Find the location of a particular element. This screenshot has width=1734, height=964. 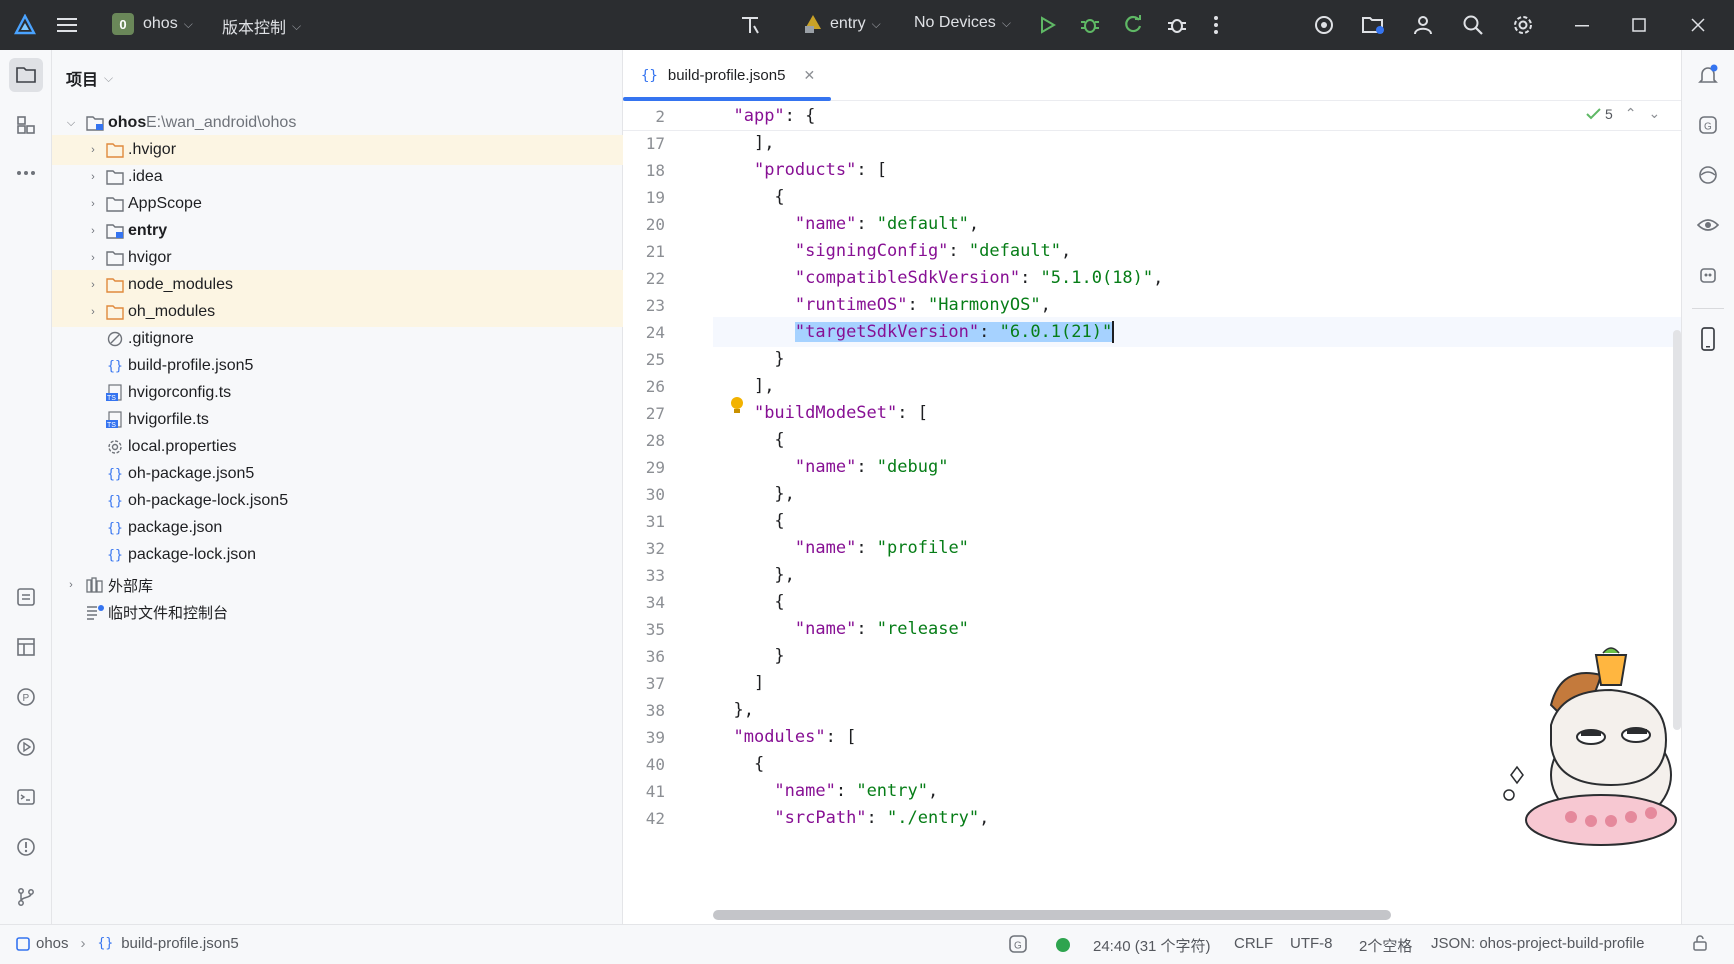

code-line: "name": "profile" is located at coordinates (841, 548).